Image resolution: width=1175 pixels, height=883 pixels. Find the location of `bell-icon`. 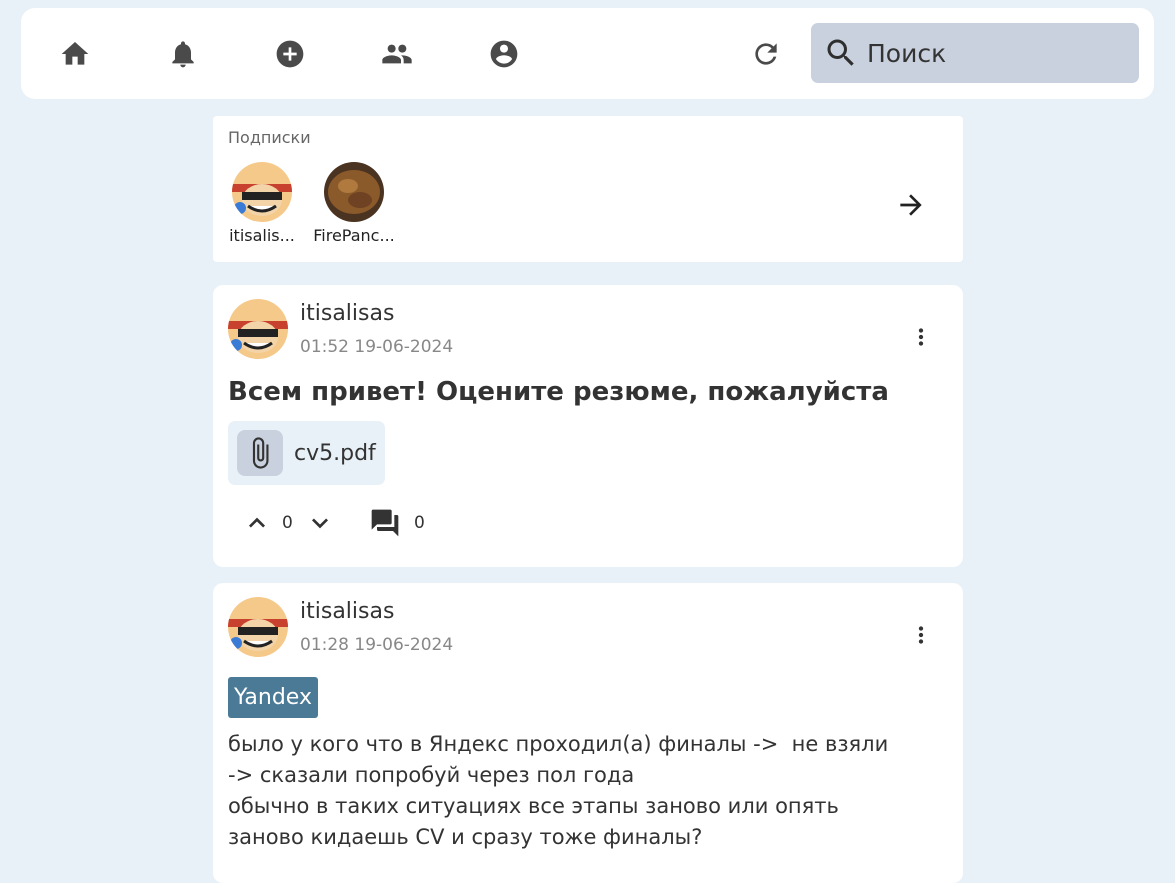

bell-icon is located at coordinates (183, 54).